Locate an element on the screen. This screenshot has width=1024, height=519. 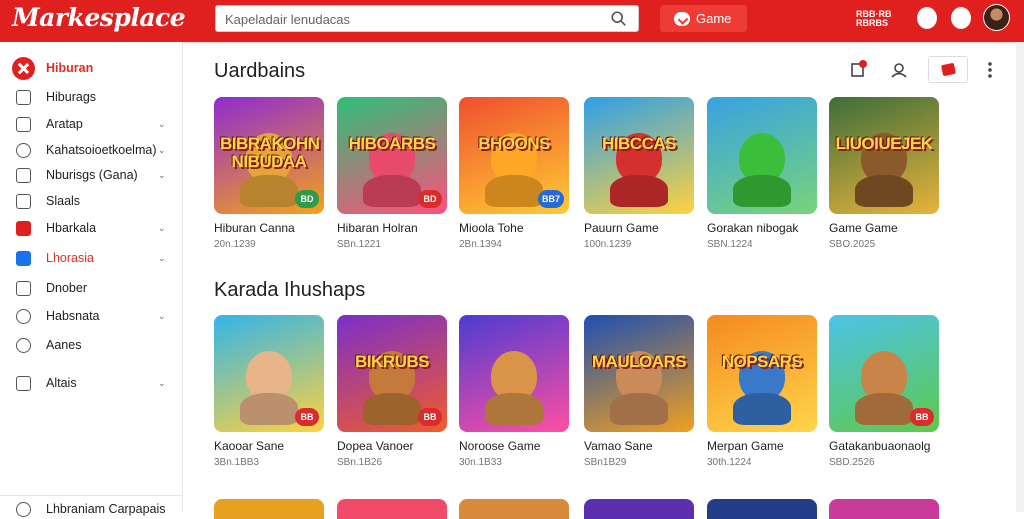
game-meta: SBn1B29 is located at coordinates (605, 462).